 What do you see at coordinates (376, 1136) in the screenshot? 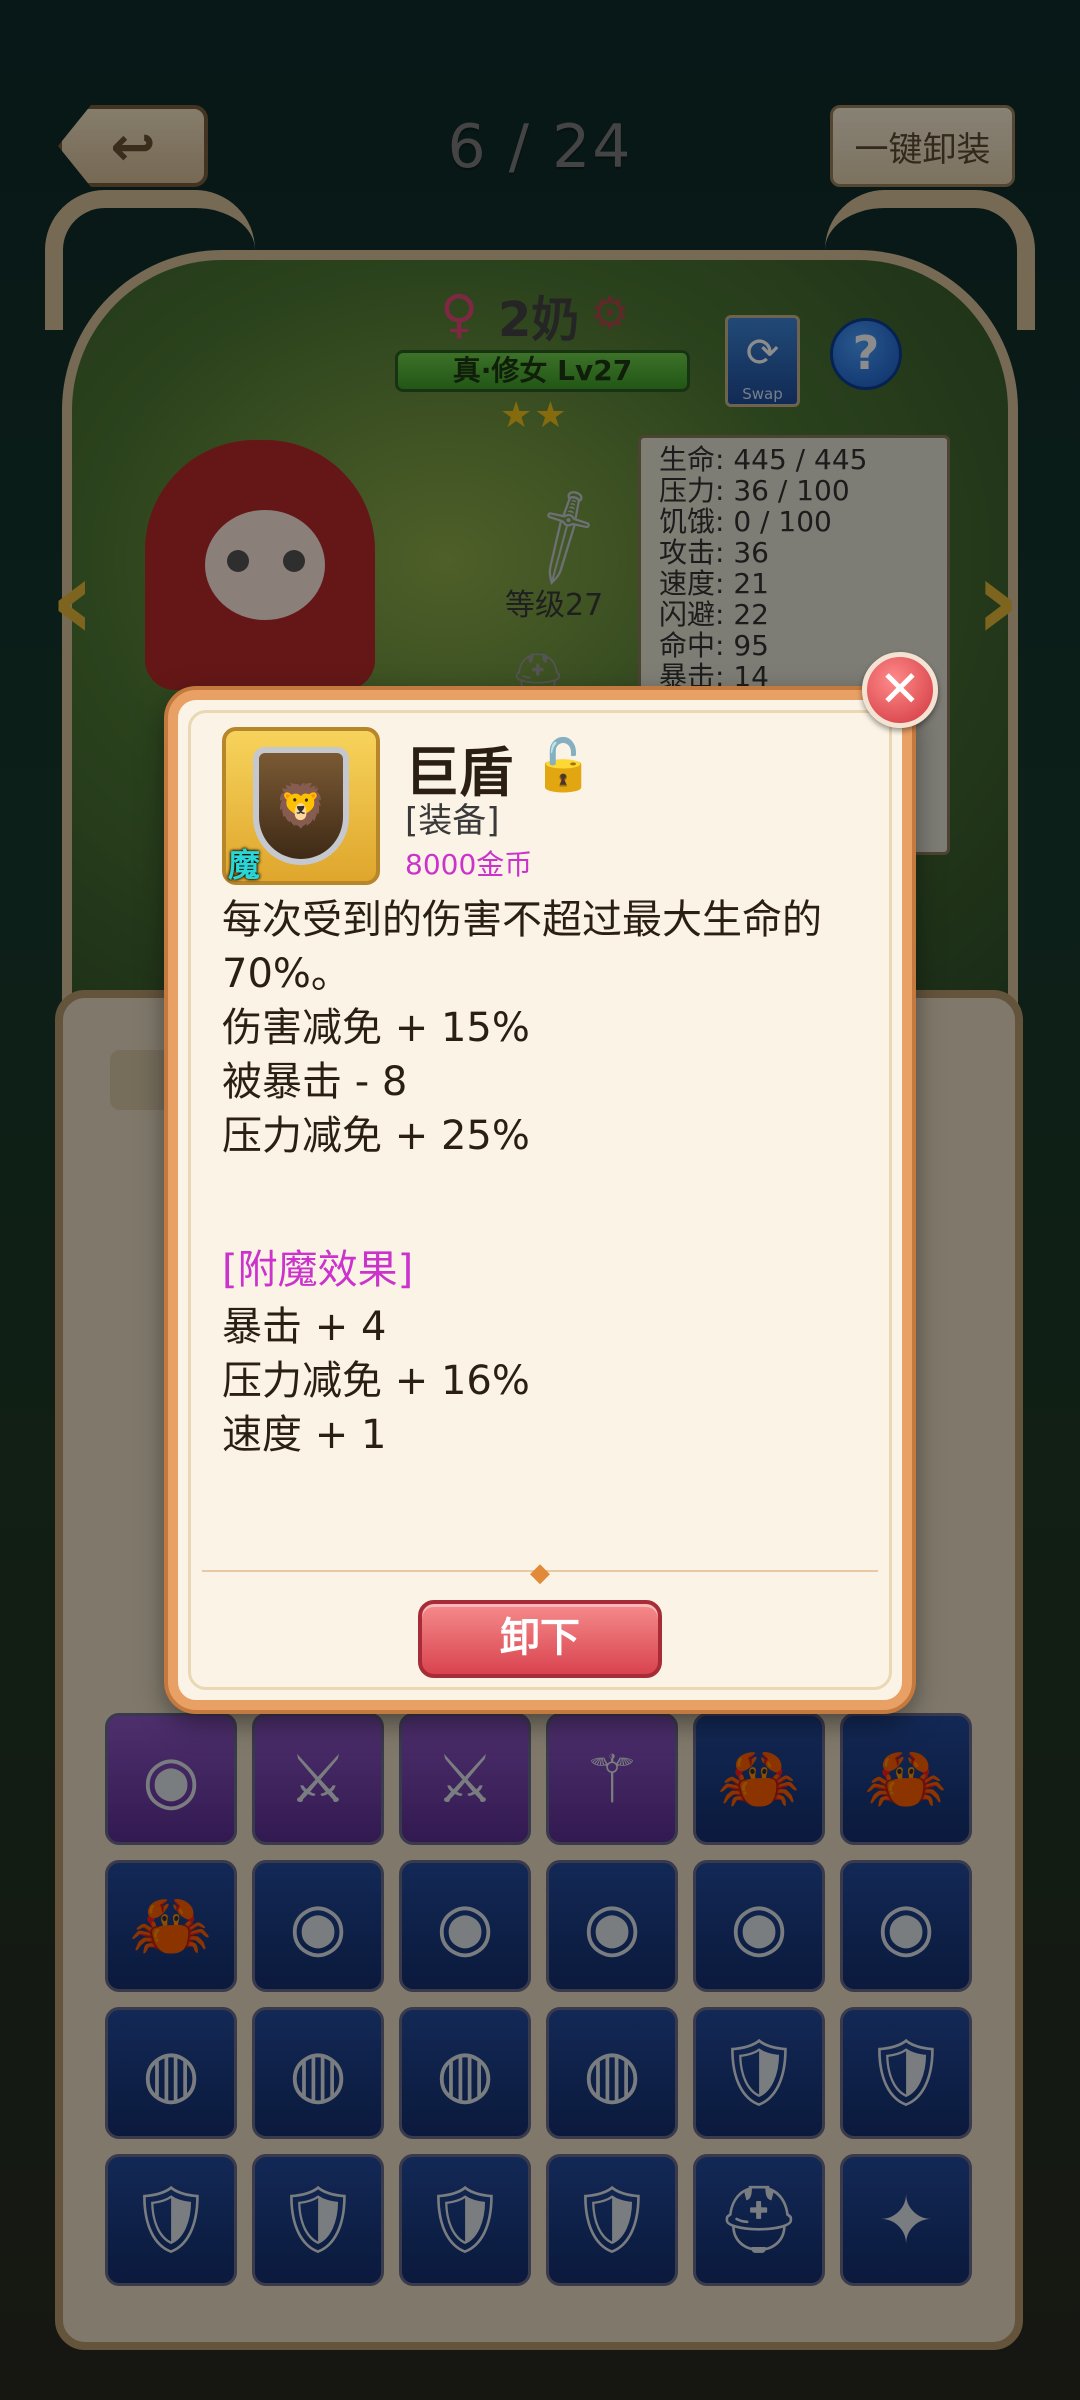
I see `description-line: 压力减免 + 25%` at bounding box center [376, 1136].